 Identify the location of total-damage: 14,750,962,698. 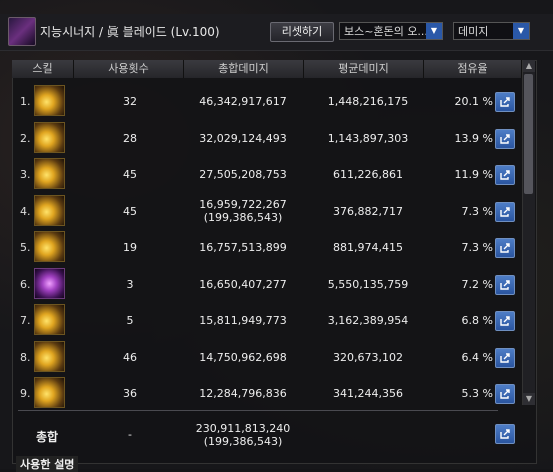
(243, 357).